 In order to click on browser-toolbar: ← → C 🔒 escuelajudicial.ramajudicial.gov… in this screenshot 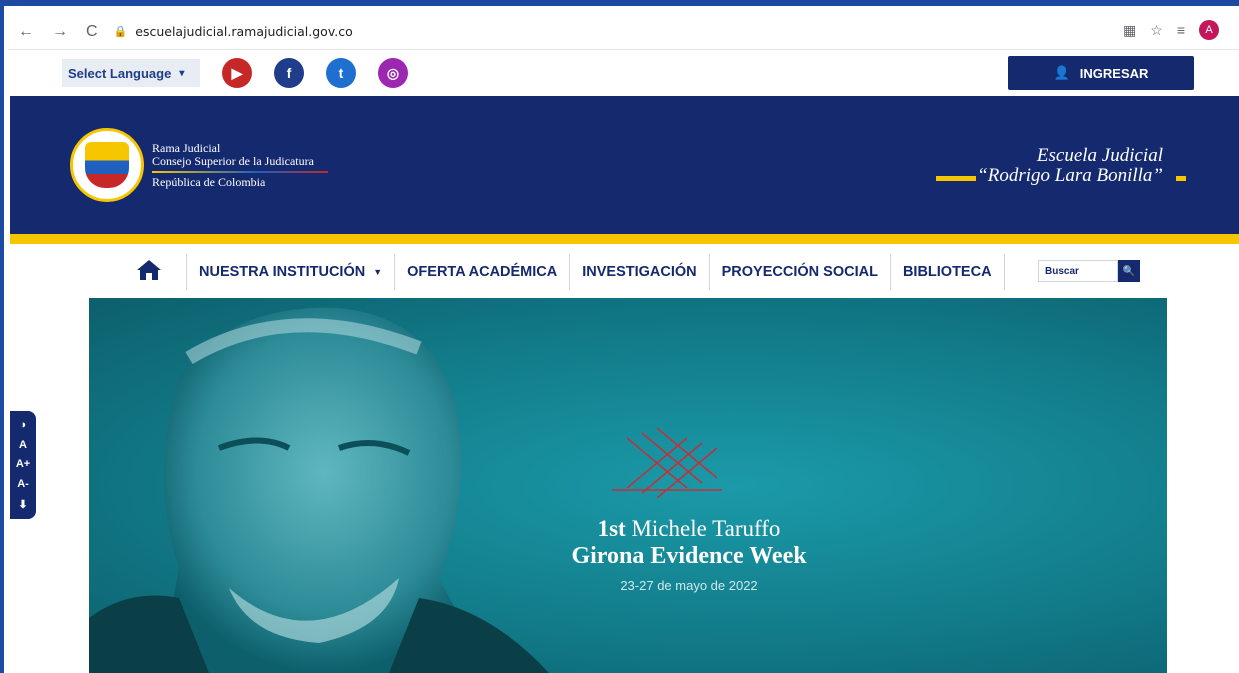, I will do `click(623, 32)`.